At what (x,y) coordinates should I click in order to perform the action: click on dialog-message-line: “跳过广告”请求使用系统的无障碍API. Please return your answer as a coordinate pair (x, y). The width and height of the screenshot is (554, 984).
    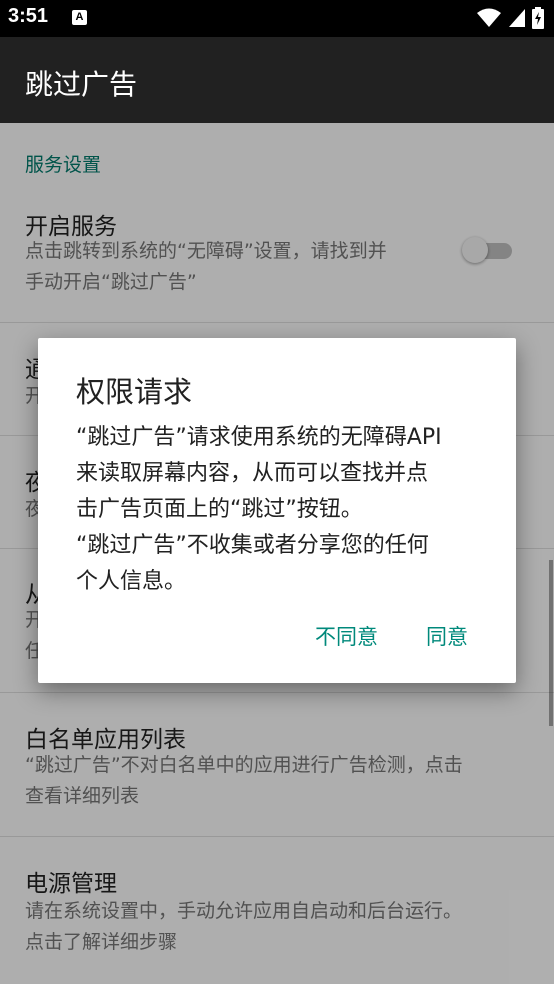
    Looking at the image, I should click on (259, 437).